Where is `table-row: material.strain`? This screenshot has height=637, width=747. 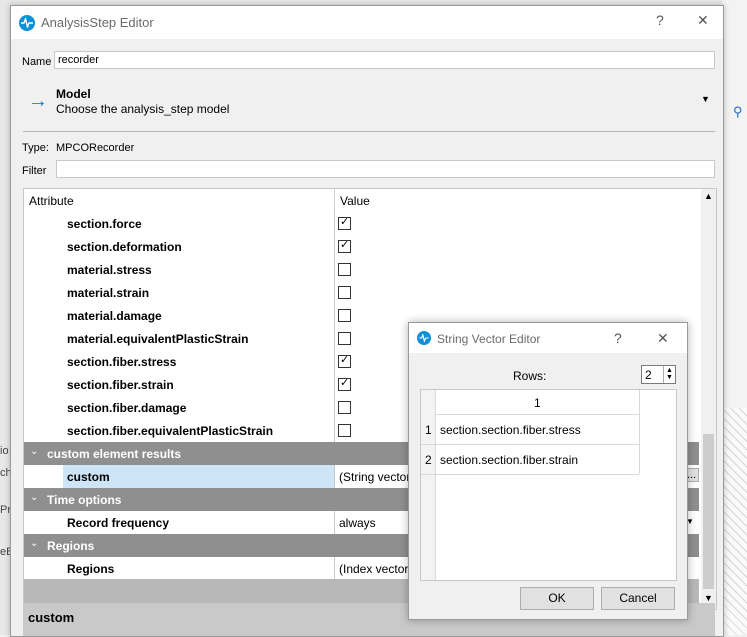 table-row: material.strain is located at coordinates (361, 293).